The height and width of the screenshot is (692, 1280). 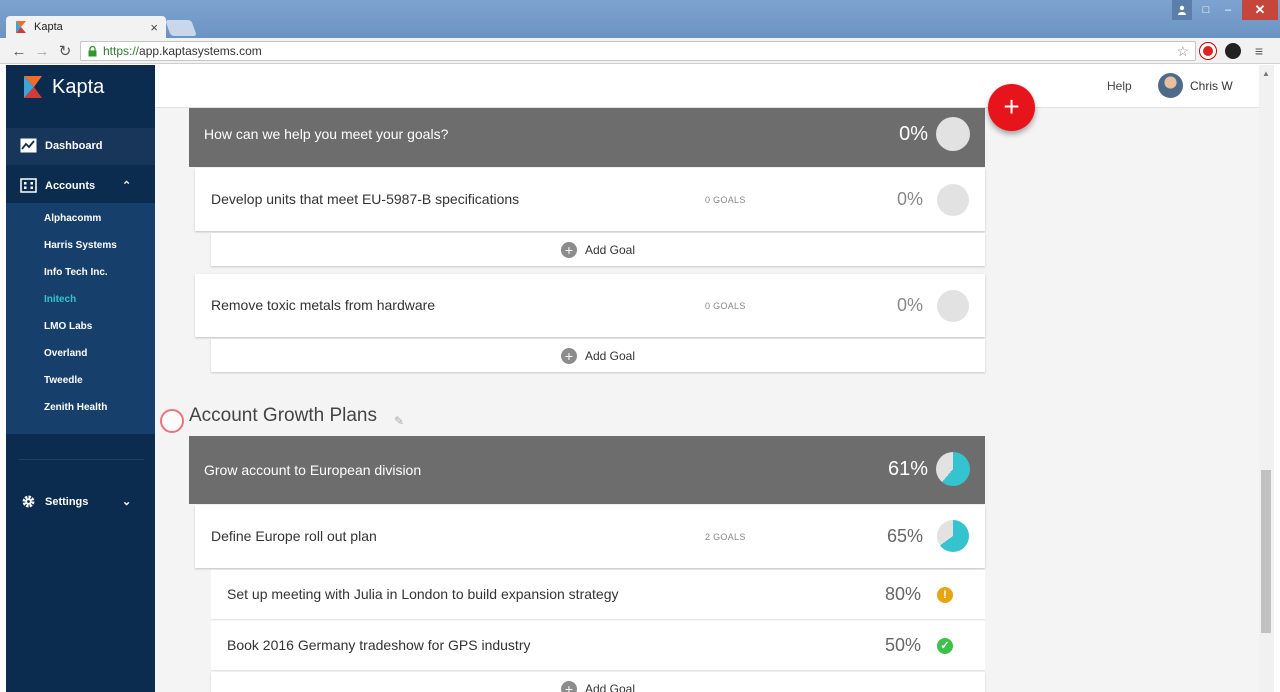 What do you see at coordinates (70, 185) in the screenshot?
I see `nav-accounts-label: Accounts` at bounding box center [70, 185].